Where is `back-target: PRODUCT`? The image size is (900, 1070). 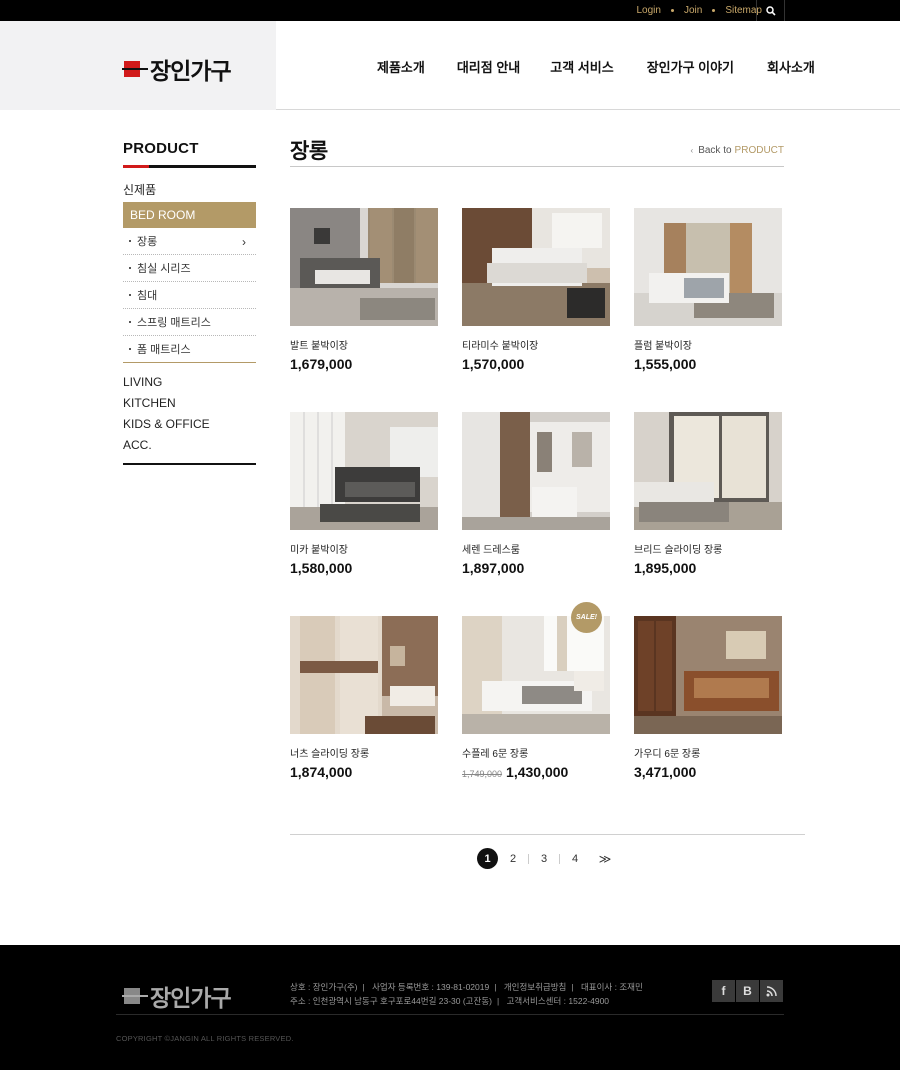 back-target: PRODUCT is located at coordinates (759, 150).